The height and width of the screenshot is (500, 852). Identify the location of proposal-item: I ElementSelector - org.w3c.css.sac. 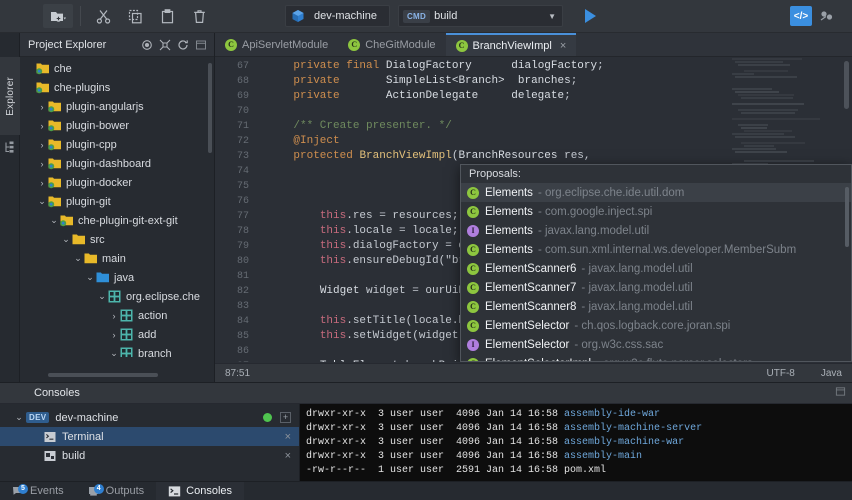
(656, 344).